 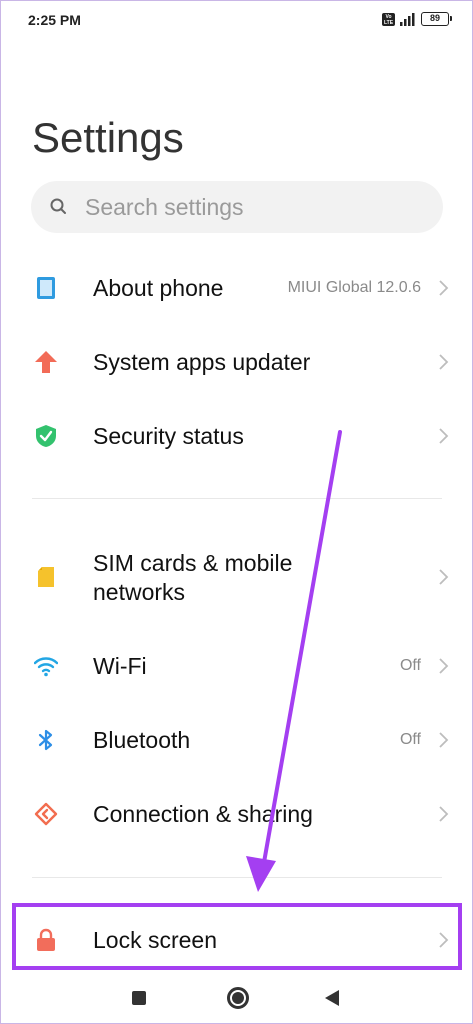 I want to click on bluetooth-icon, so click(x=45, y=740).